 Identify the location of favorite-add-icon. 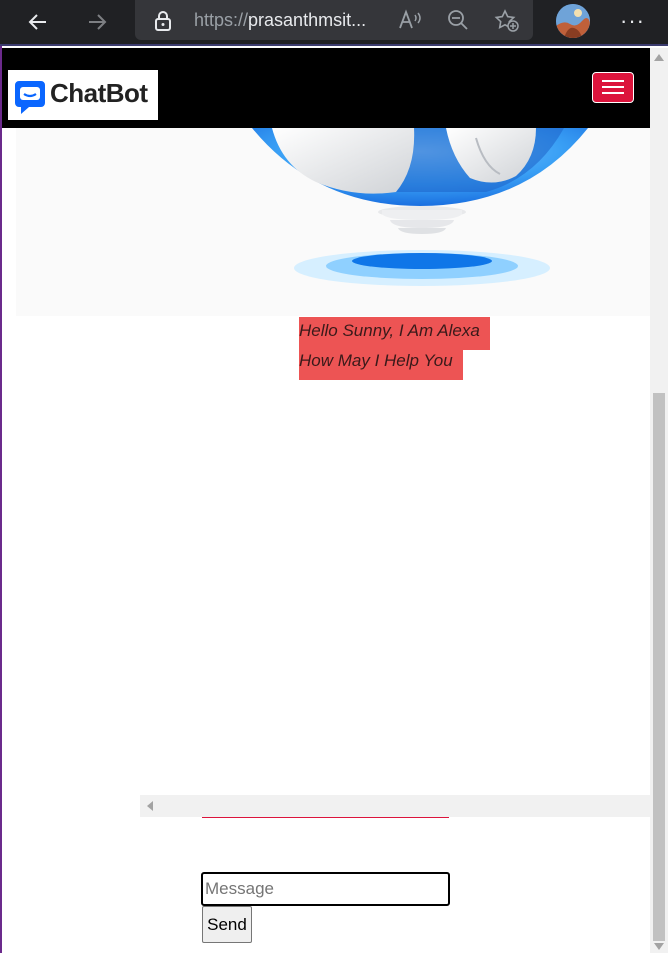
(507, 21).